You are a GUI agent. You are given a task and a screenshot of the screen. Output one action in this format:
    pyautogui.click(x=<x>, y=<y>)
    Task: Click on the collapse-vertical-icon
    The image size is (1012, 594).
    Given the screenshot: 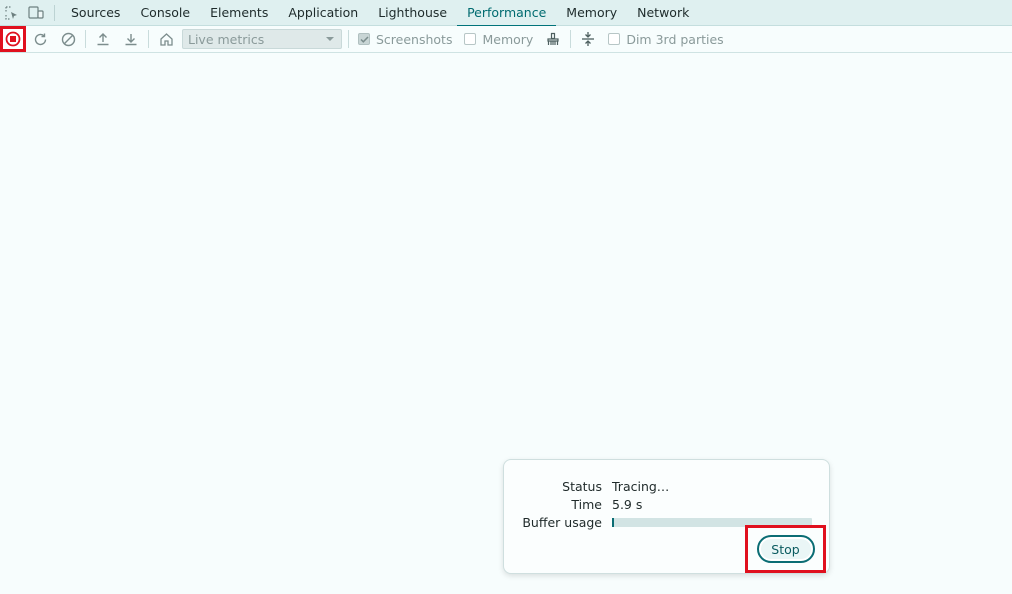 What is the action you would take?
    pyautogui.click(x=588, y=39)
    